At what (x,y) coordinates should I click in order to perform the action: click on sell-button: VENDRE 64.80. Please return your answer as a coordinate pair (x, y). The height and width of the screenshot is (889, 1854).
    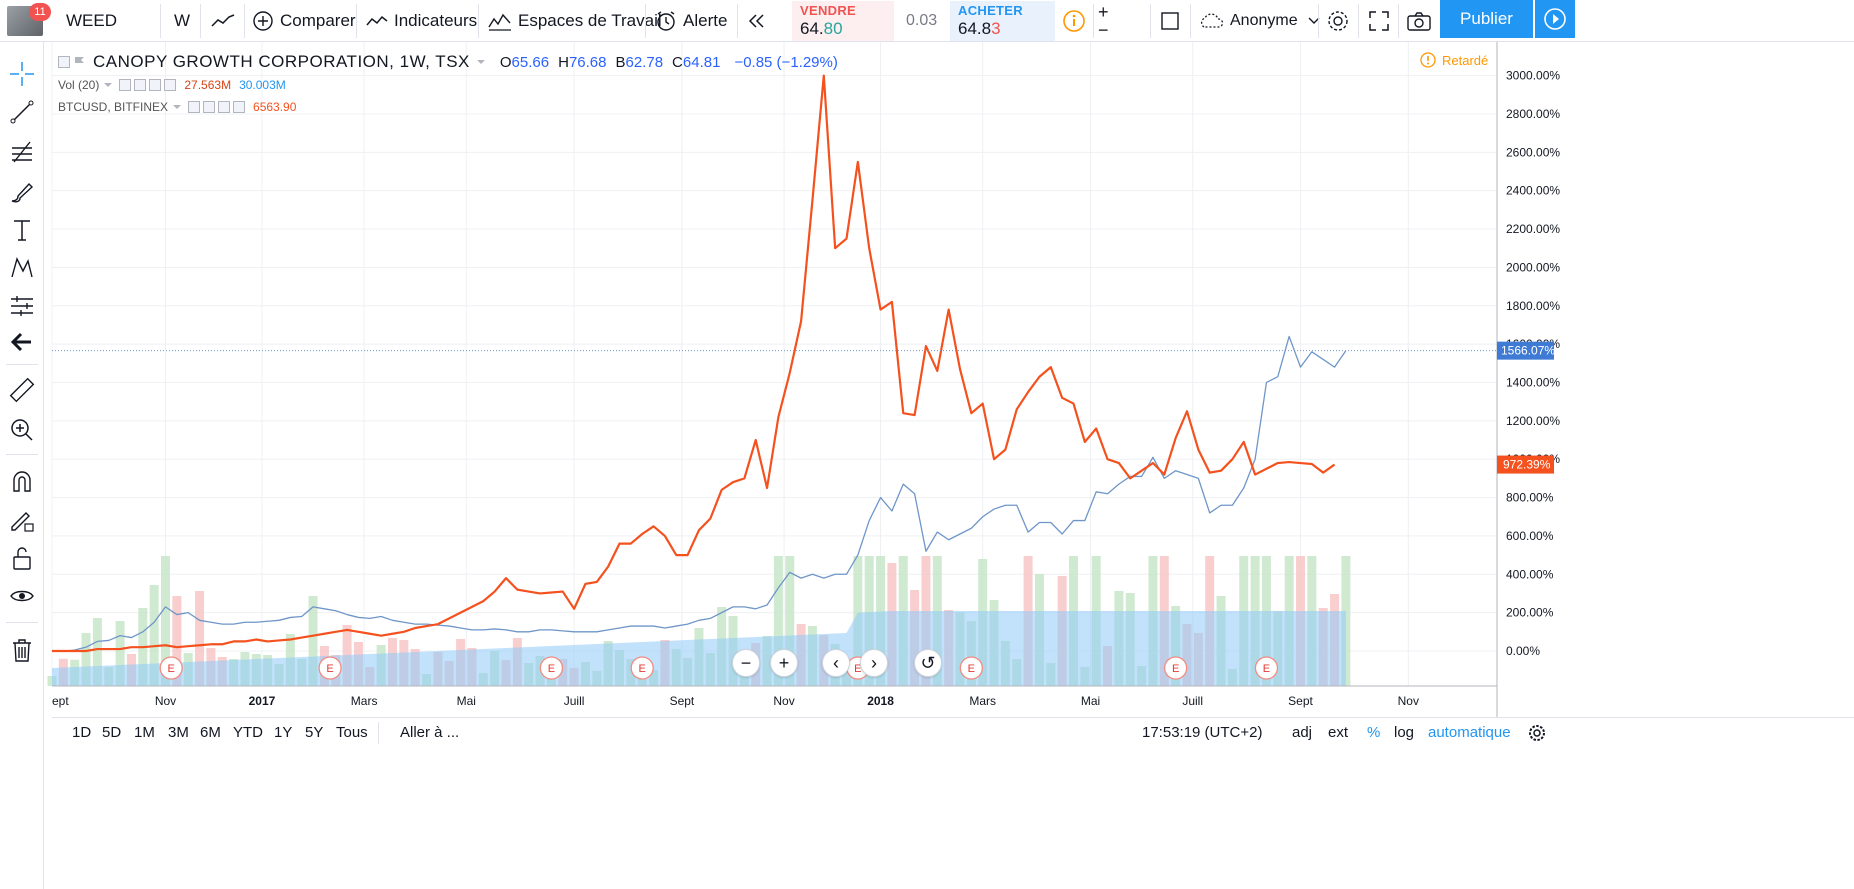
    Looking at the image, I should click on (843, 21).